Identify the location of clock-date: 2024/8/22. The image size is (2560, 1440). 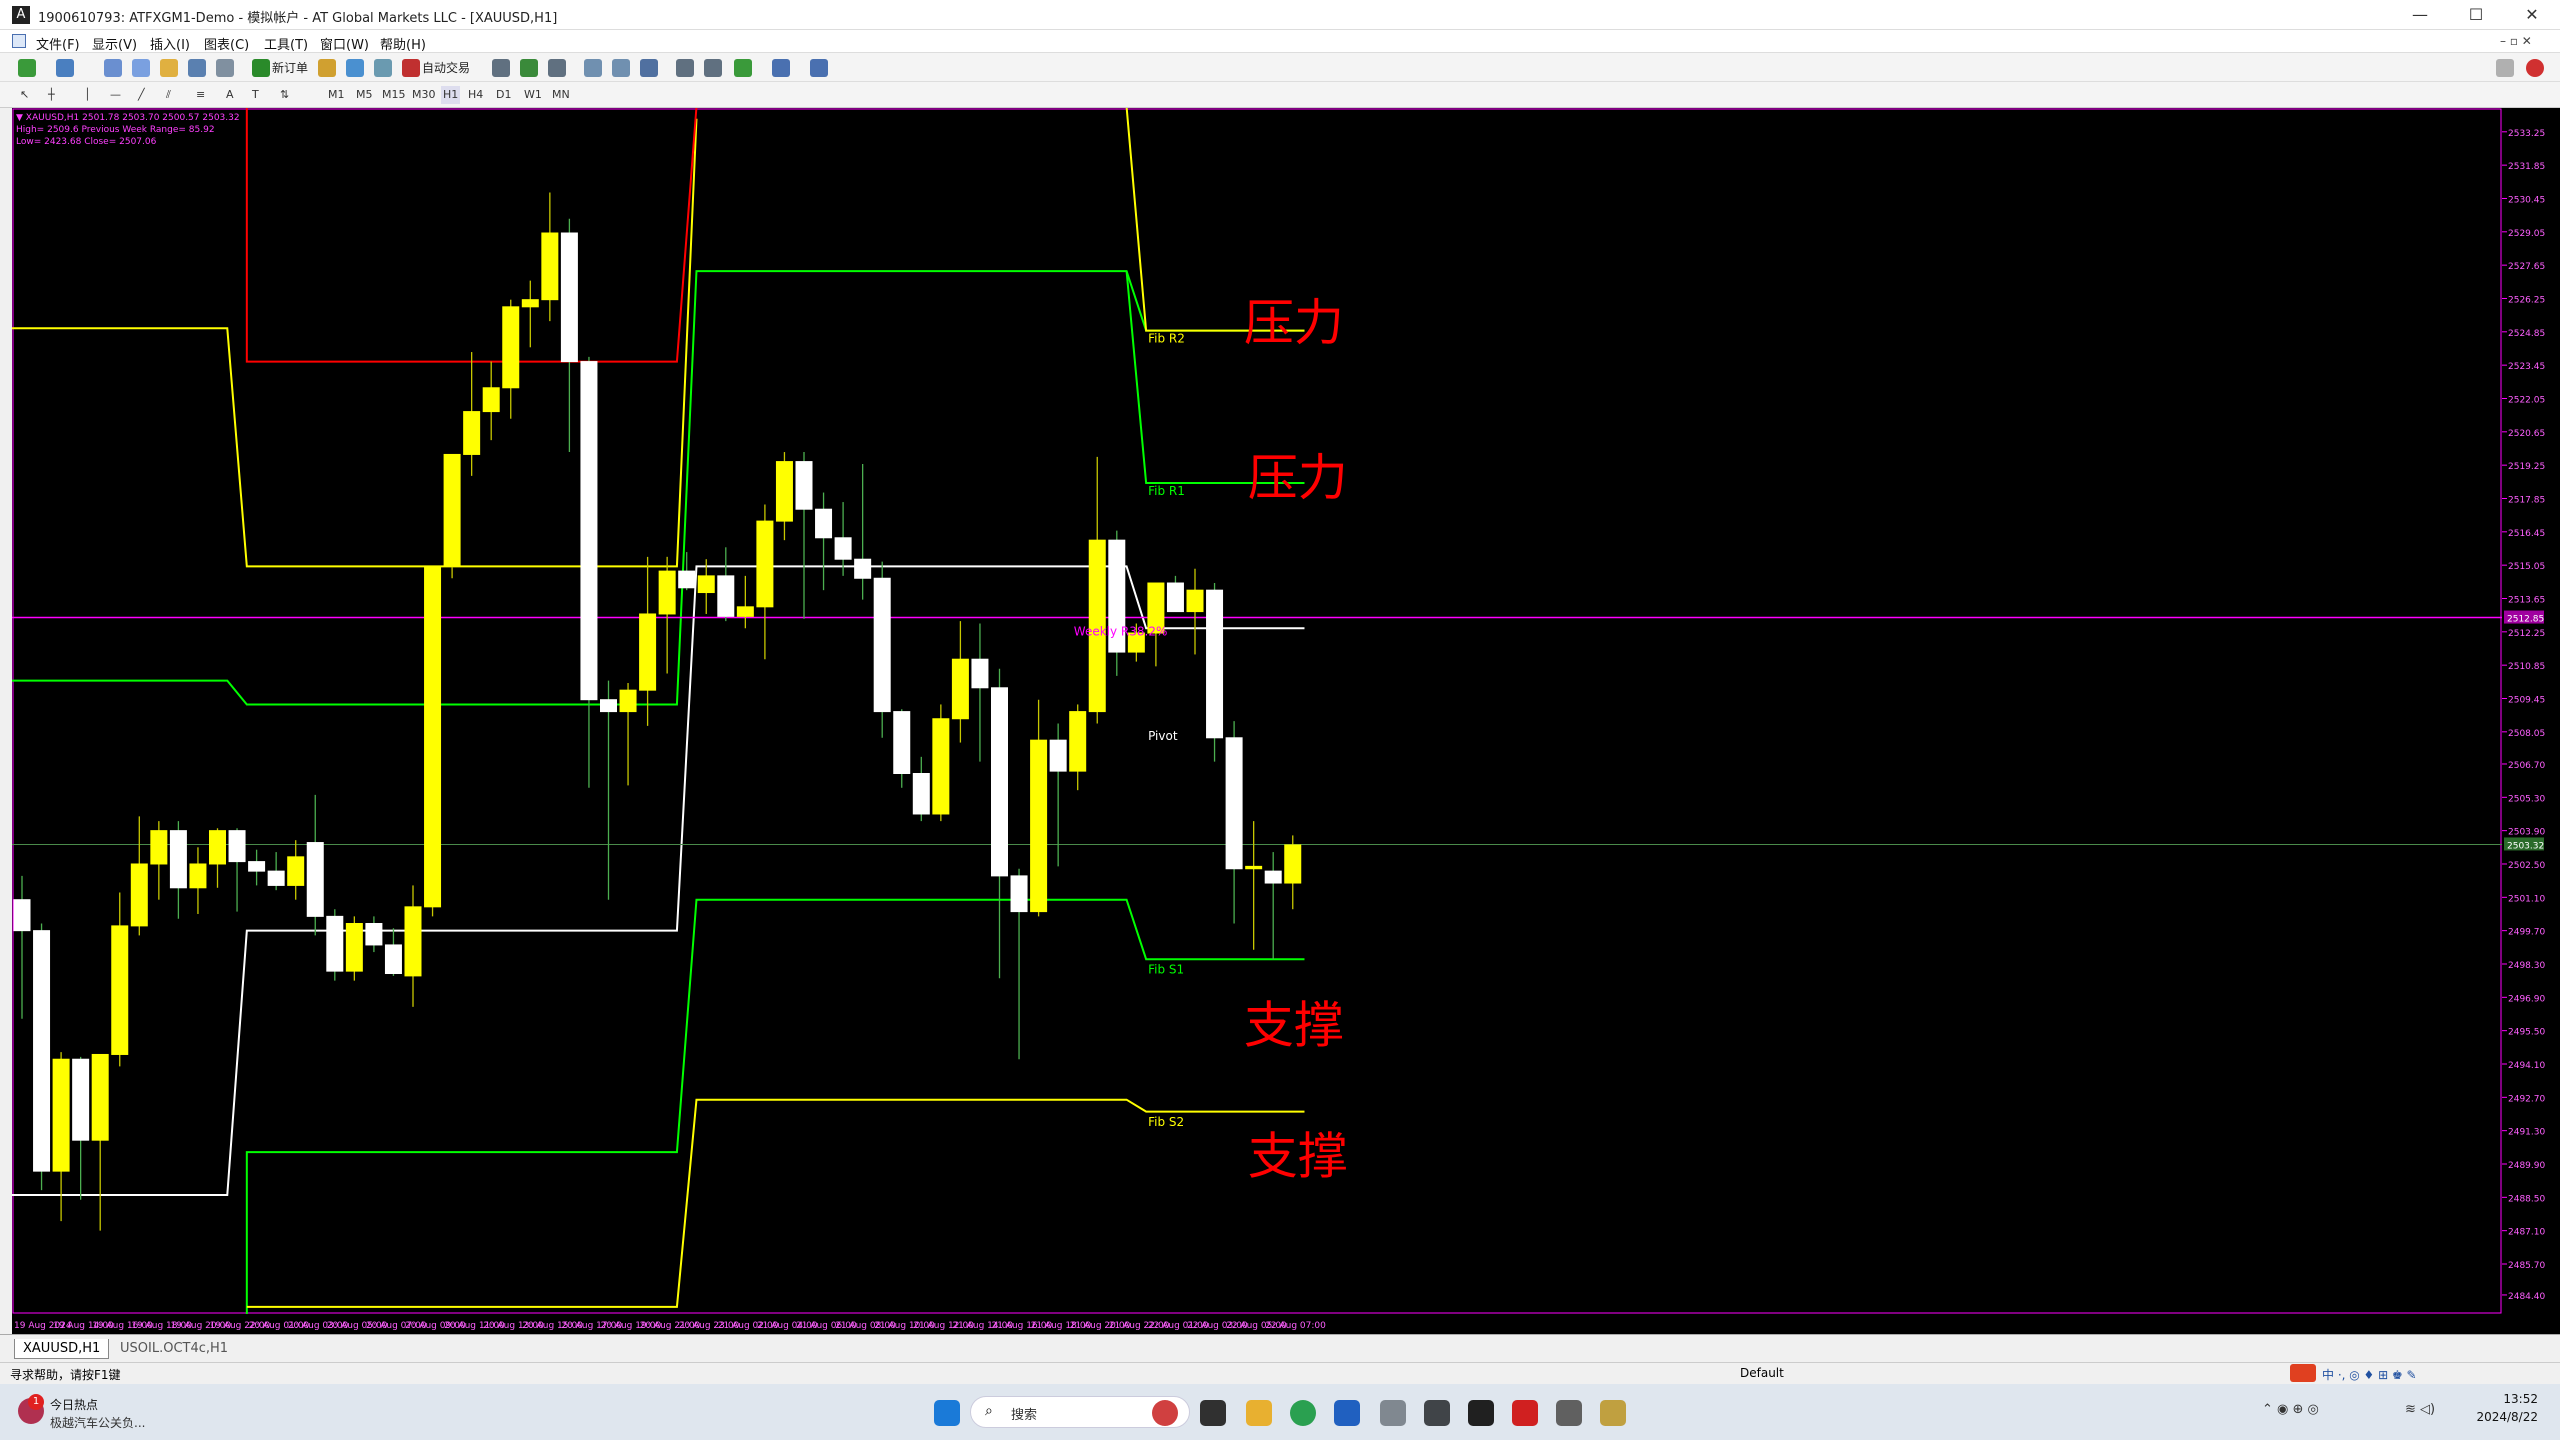
(2494, 1417).